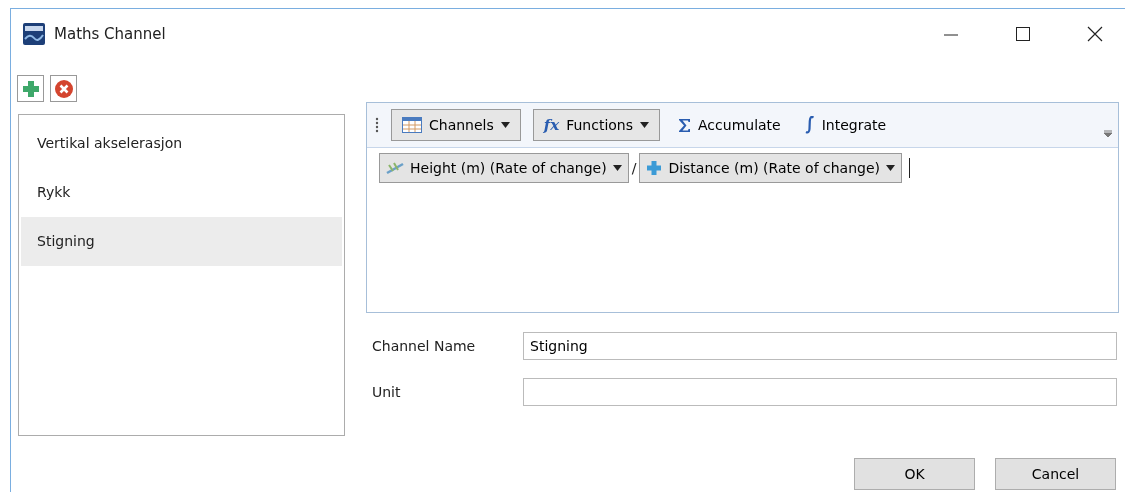 This screenshot has width=1125, height=492. What do you see at coordinates (1108, 133) in the screenshot?
I see `overflow-icon` at bounding box center [1108, 133].